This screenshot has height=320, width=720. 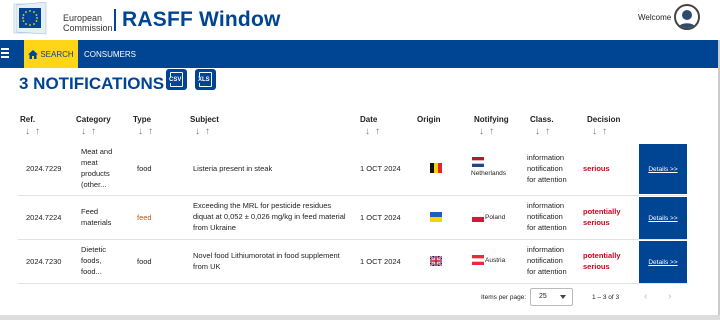 What do you see at coordinates (5, 54) in the screenshot?
I see `menu-icon` at bounding box center [5, 54].